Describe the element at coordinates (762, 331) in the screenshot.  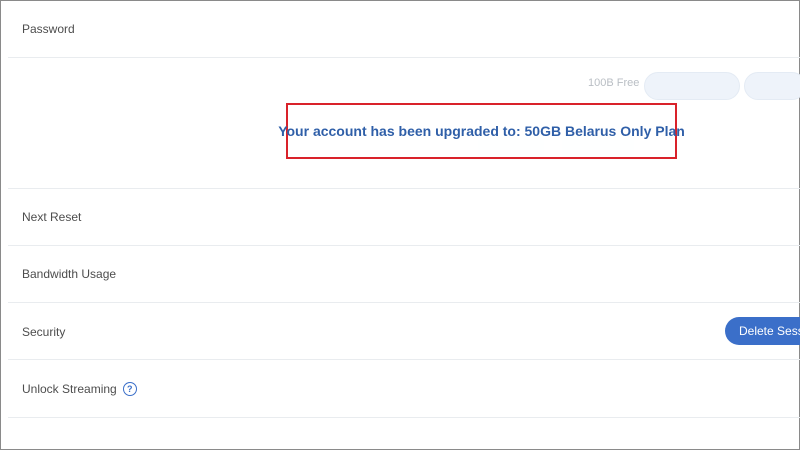
I see `delete-sessions-button: Delete Sessio` at that location.